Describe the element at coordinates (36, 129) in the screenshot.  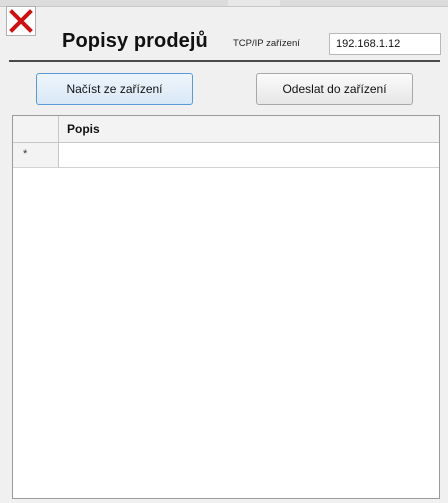
I see `row-header-corner` at that location.